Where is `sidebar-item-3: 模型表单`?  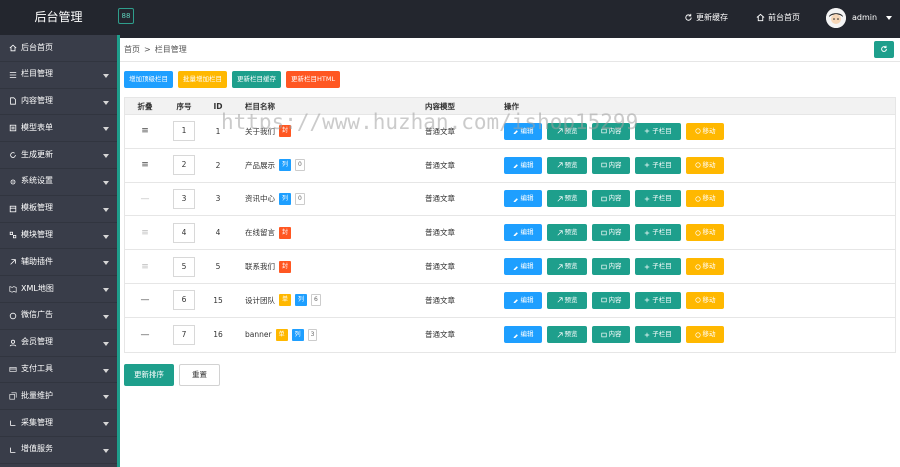
sidebar-item-3: 模型表单 is located at coordinates (58, 129).